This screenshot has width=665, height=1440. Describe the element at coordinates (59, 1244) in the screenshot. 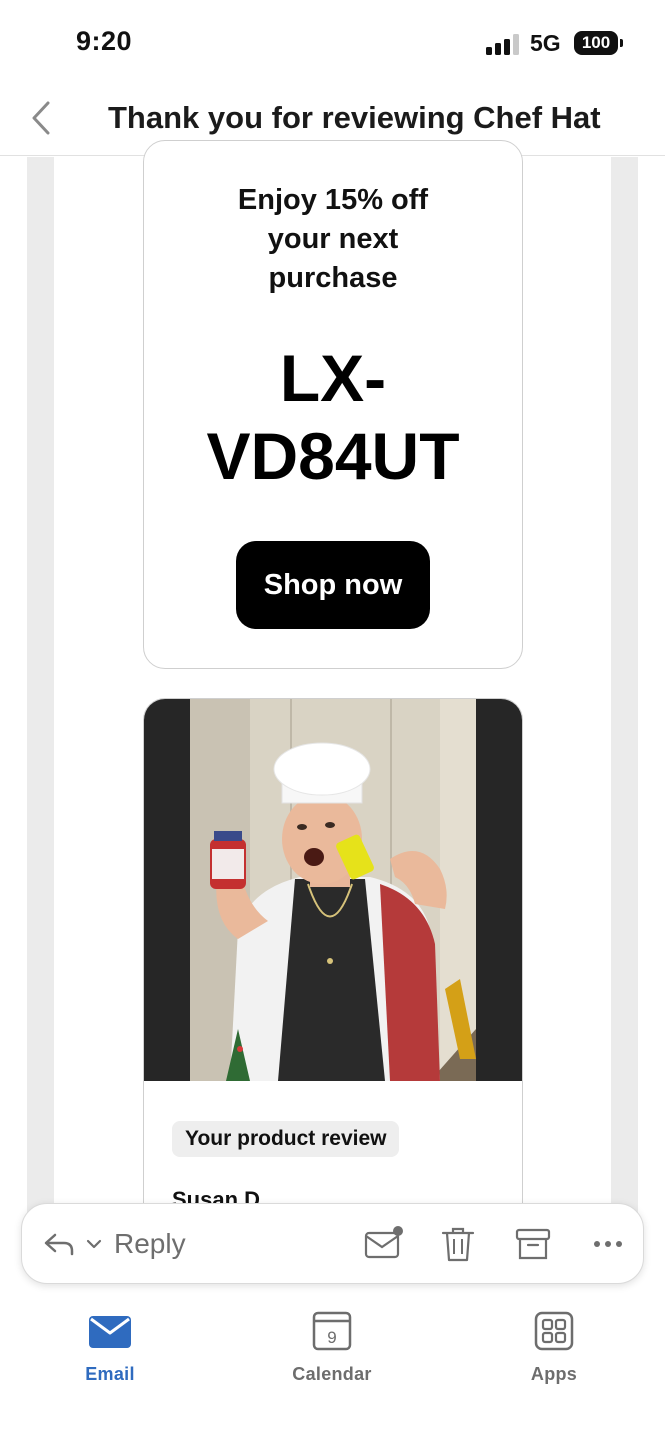

I see `reply-icon` at that location.